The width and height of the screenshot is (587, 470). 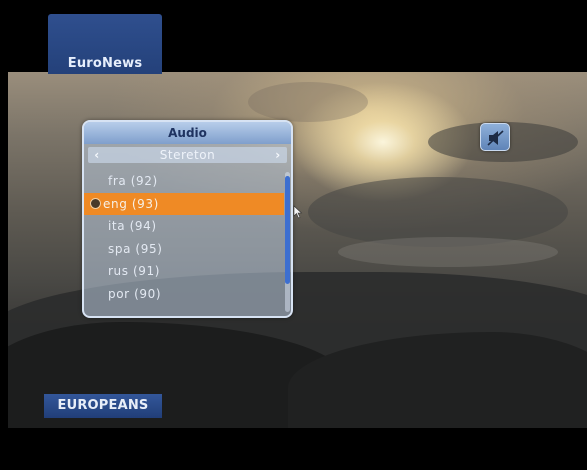 I want to click on audio-mode-selector: ‹ Stereton ›, so click(x=187, y=155).